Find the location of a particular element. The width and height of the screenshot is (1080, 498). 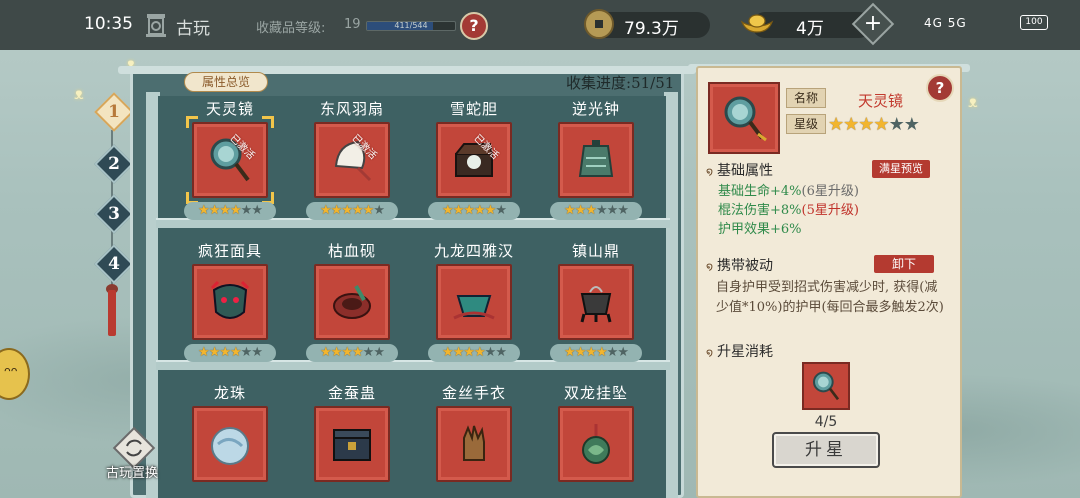

system-status-icons: 4G 5G is located at coordinates (945, 23).